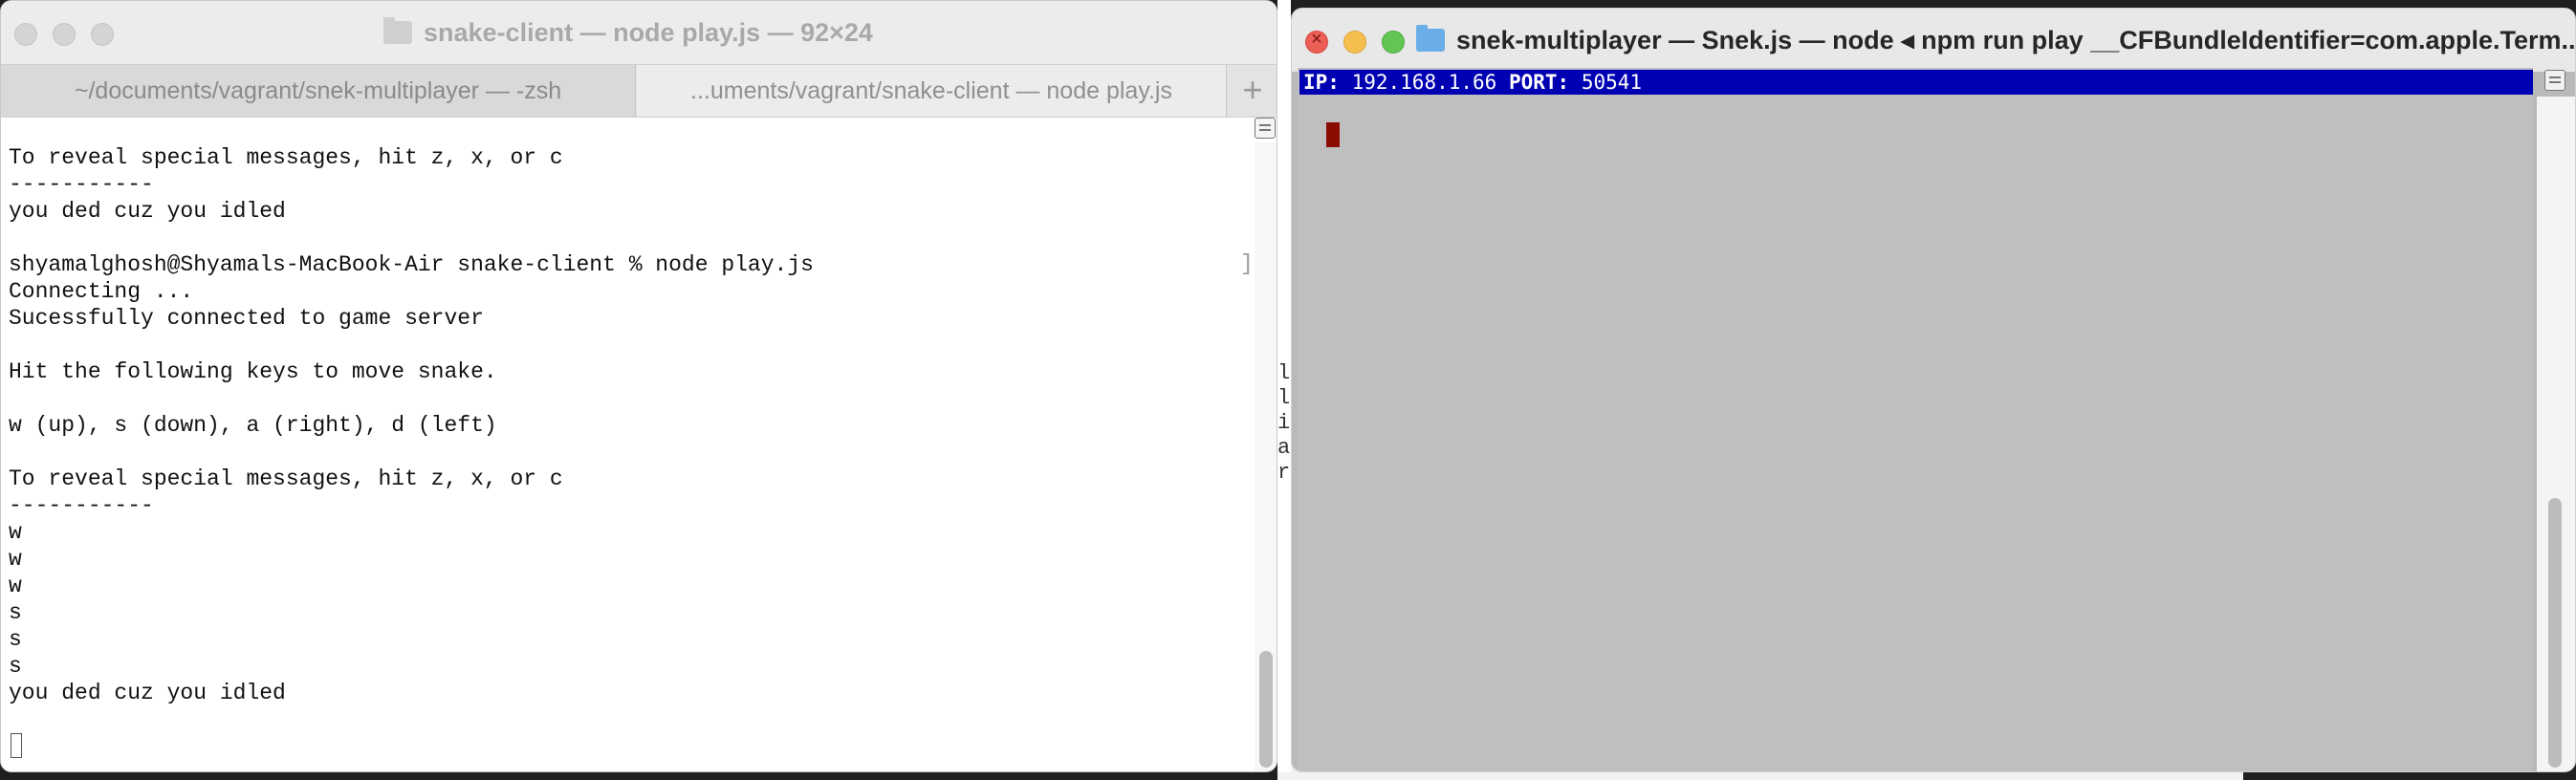 The height and width of the screenshot is (780, 2576). What do you see at coordinates (253, 372) in the screenshot?
I see `terminal-line: Hit the following keys to move snake.` at bounding box center [253, 372].